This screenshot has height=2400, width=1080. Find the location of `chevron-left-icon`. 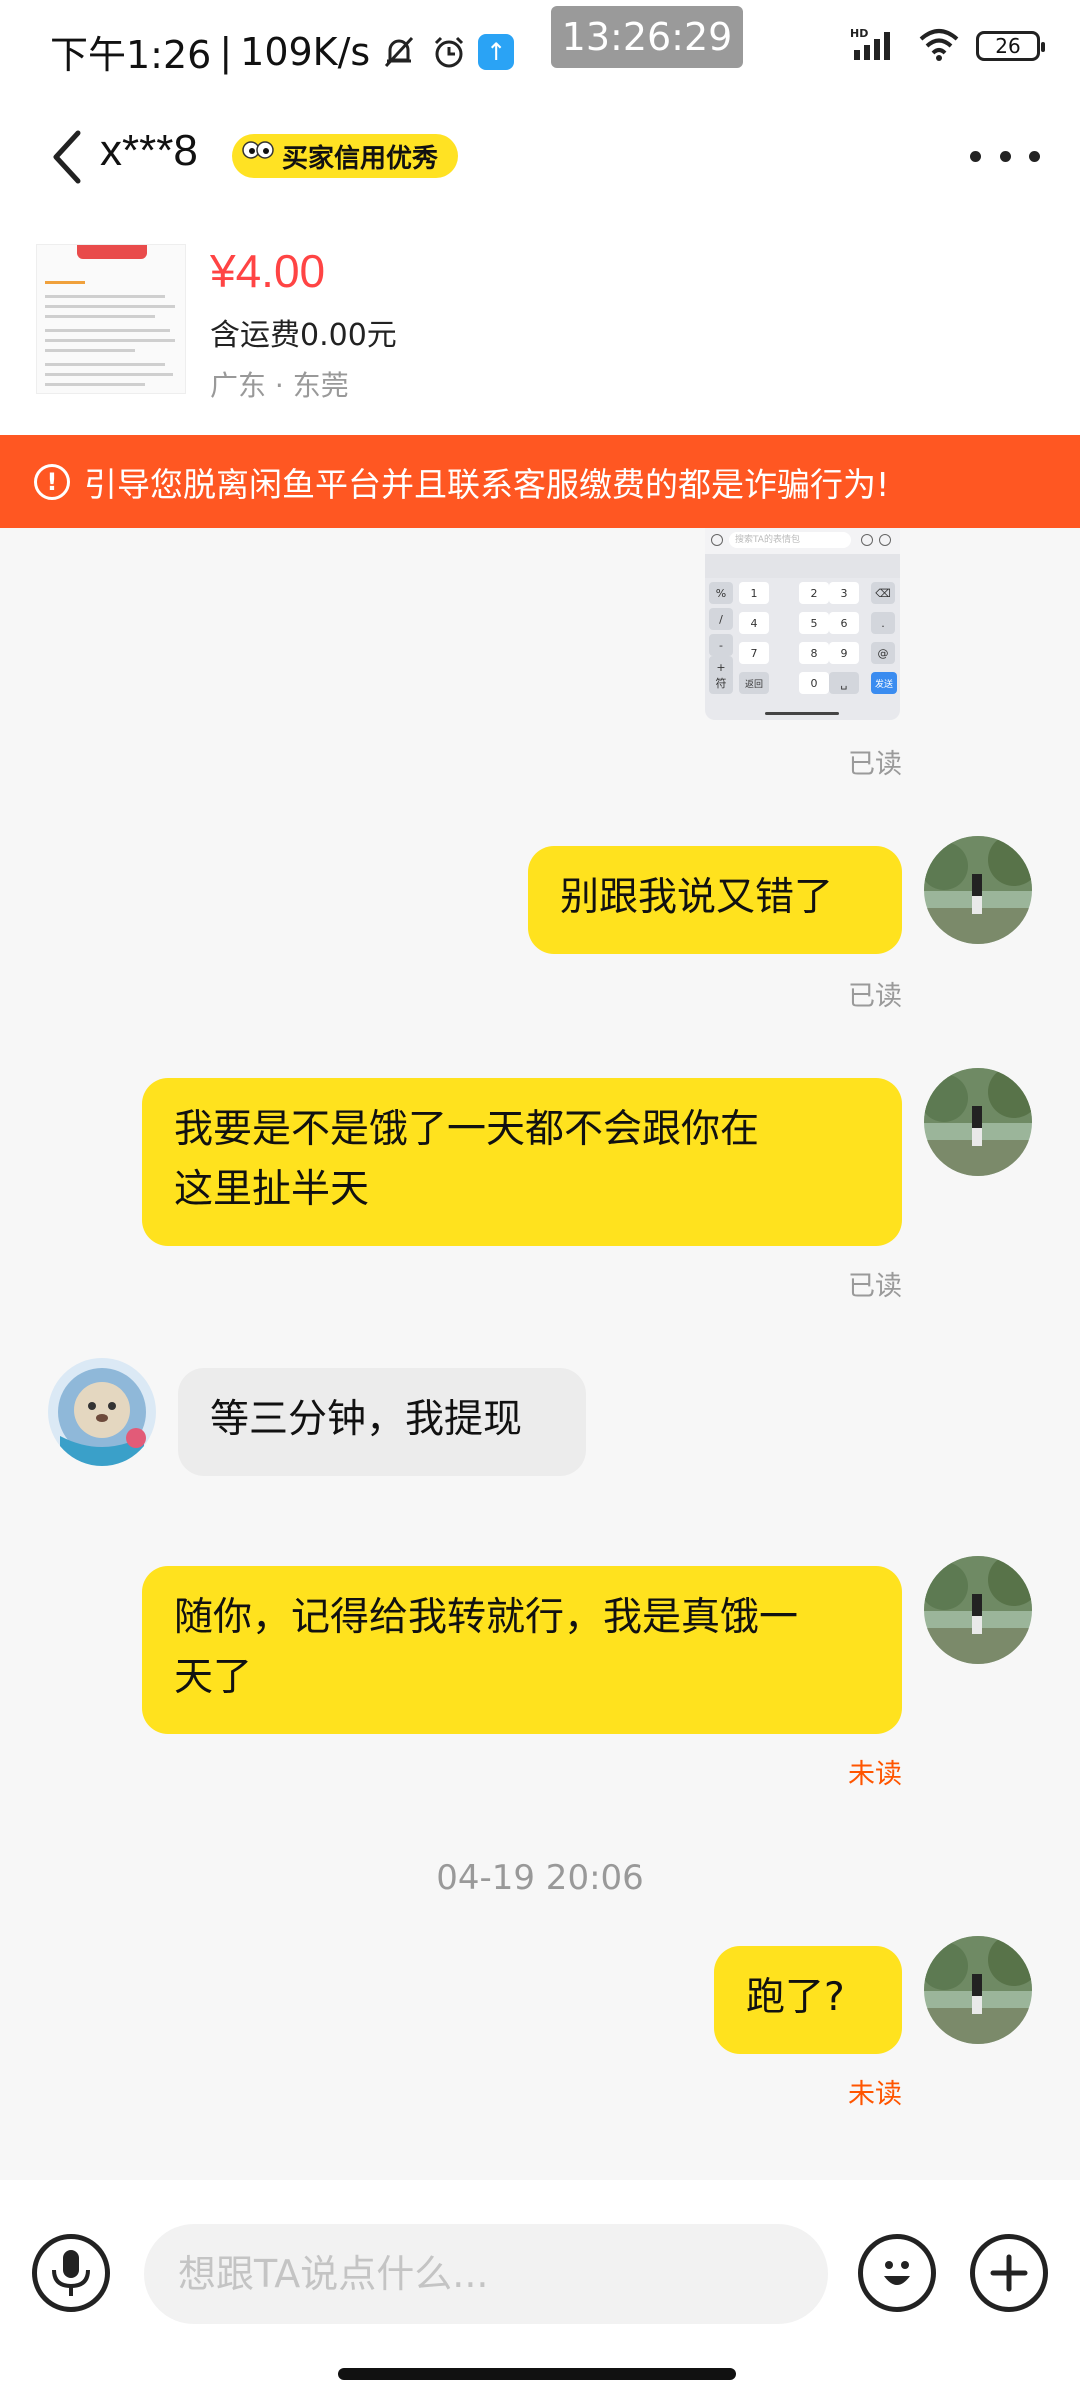

chevron-left-icon is located at coordinates (67, 157).